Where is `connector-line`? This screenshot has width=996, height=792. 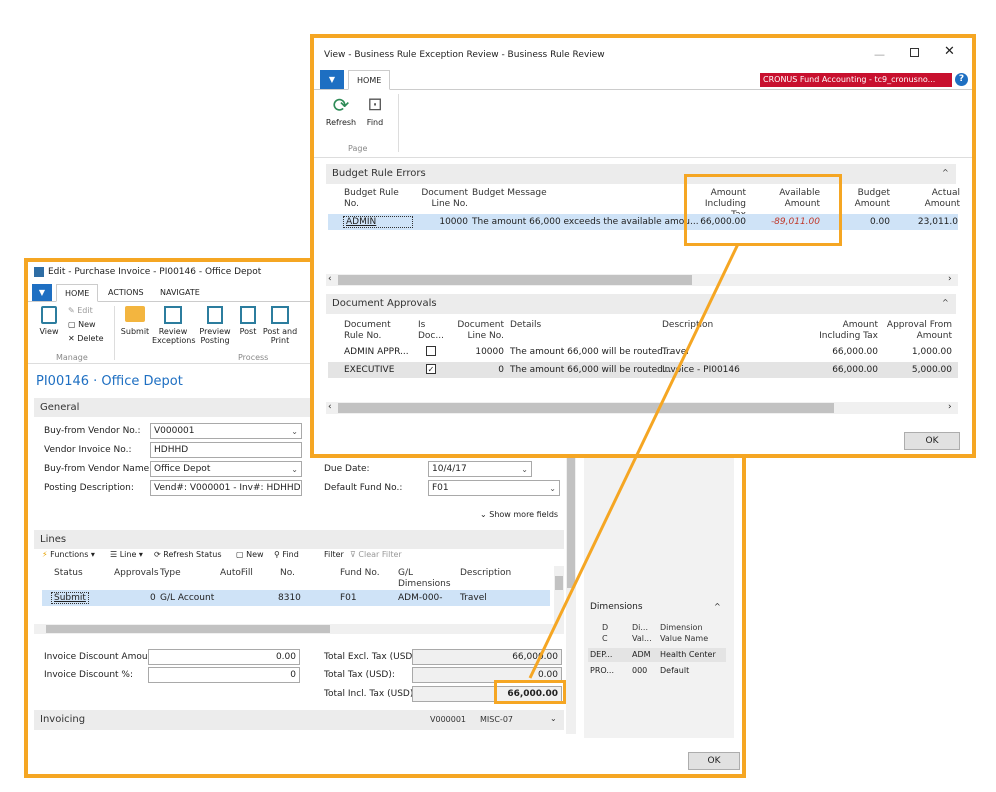
connector-line is located at coordinates (634, 461).